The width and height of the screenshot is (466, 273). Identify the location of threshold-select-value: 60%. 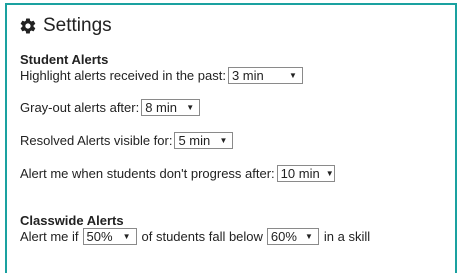
(283, 236).